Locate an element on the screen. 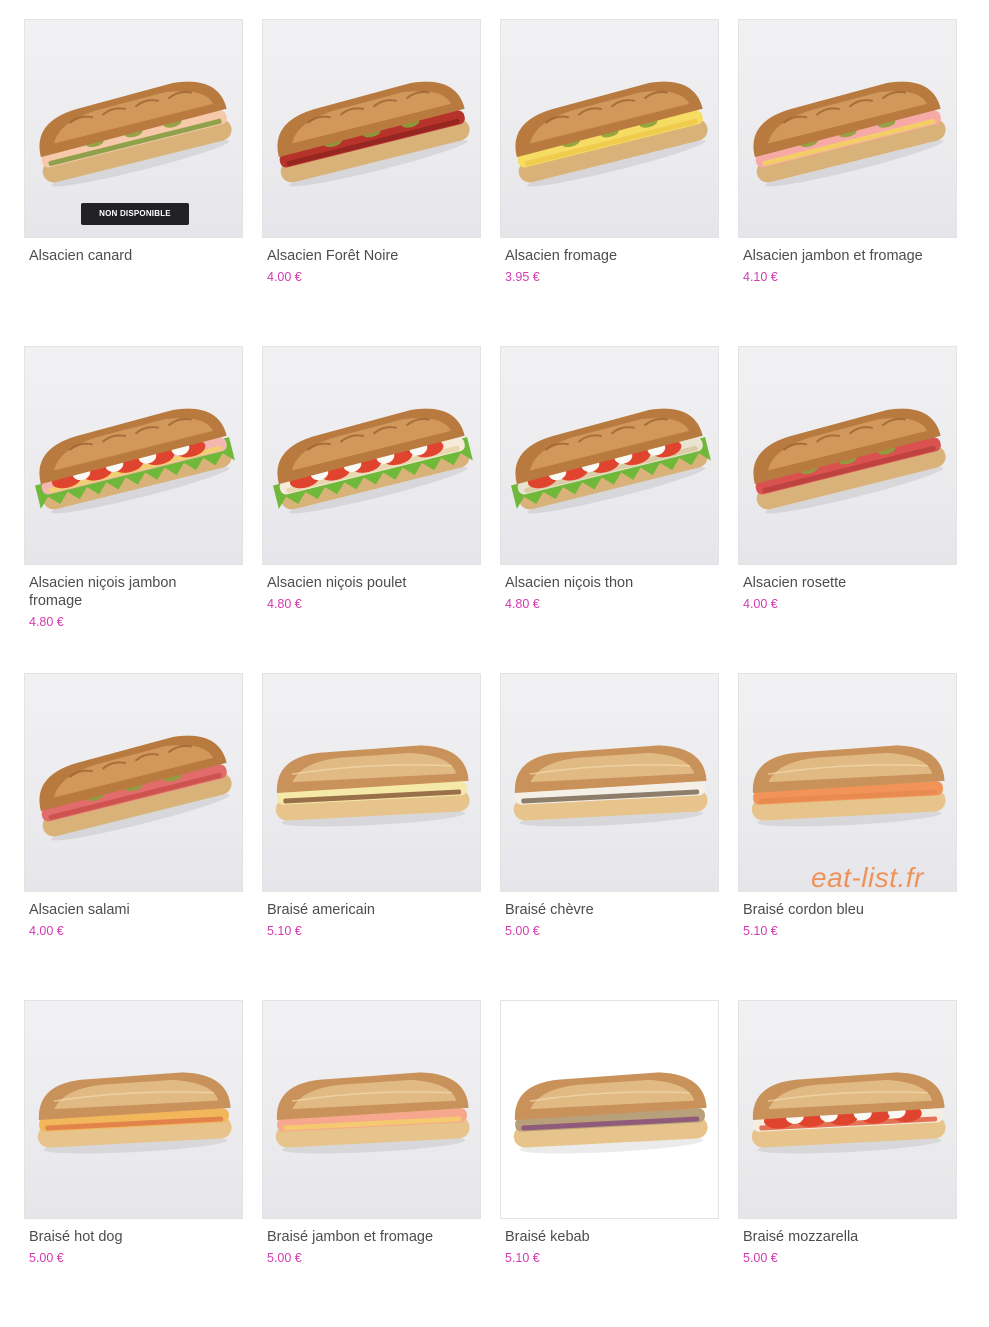 The image size is (989, 1327). product-card: Alsacien rosette 4.00 € is located at coordinates (847, 509).